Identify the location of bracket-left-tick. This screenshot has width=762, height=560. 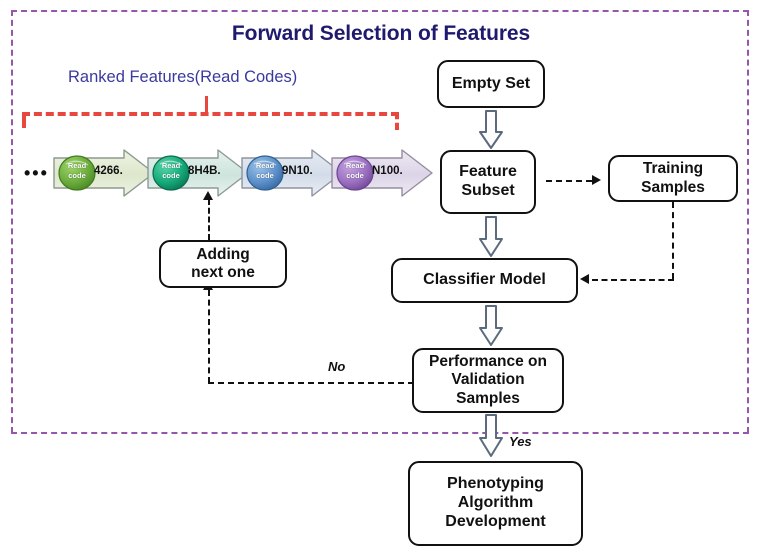
(24, 120).